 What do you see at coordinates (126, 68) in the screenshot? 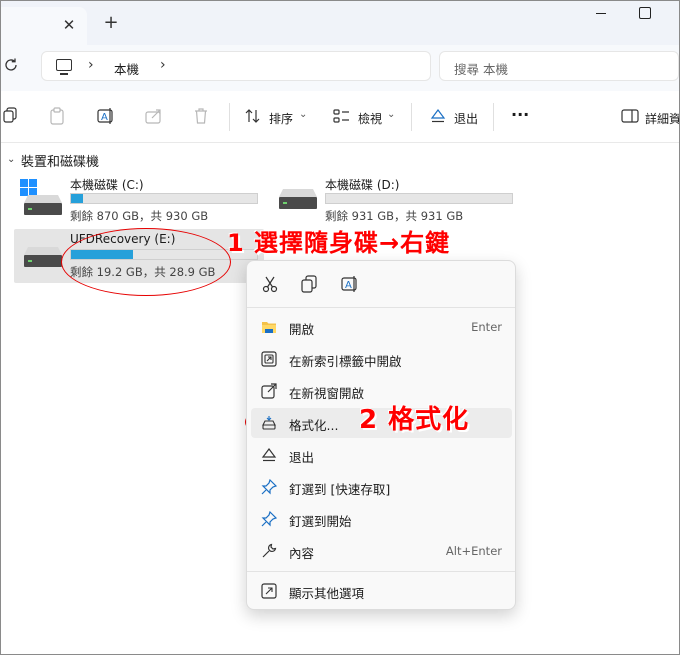
I see `breadcrumb-this-pc: 本機` at bounding box center [126, 68].